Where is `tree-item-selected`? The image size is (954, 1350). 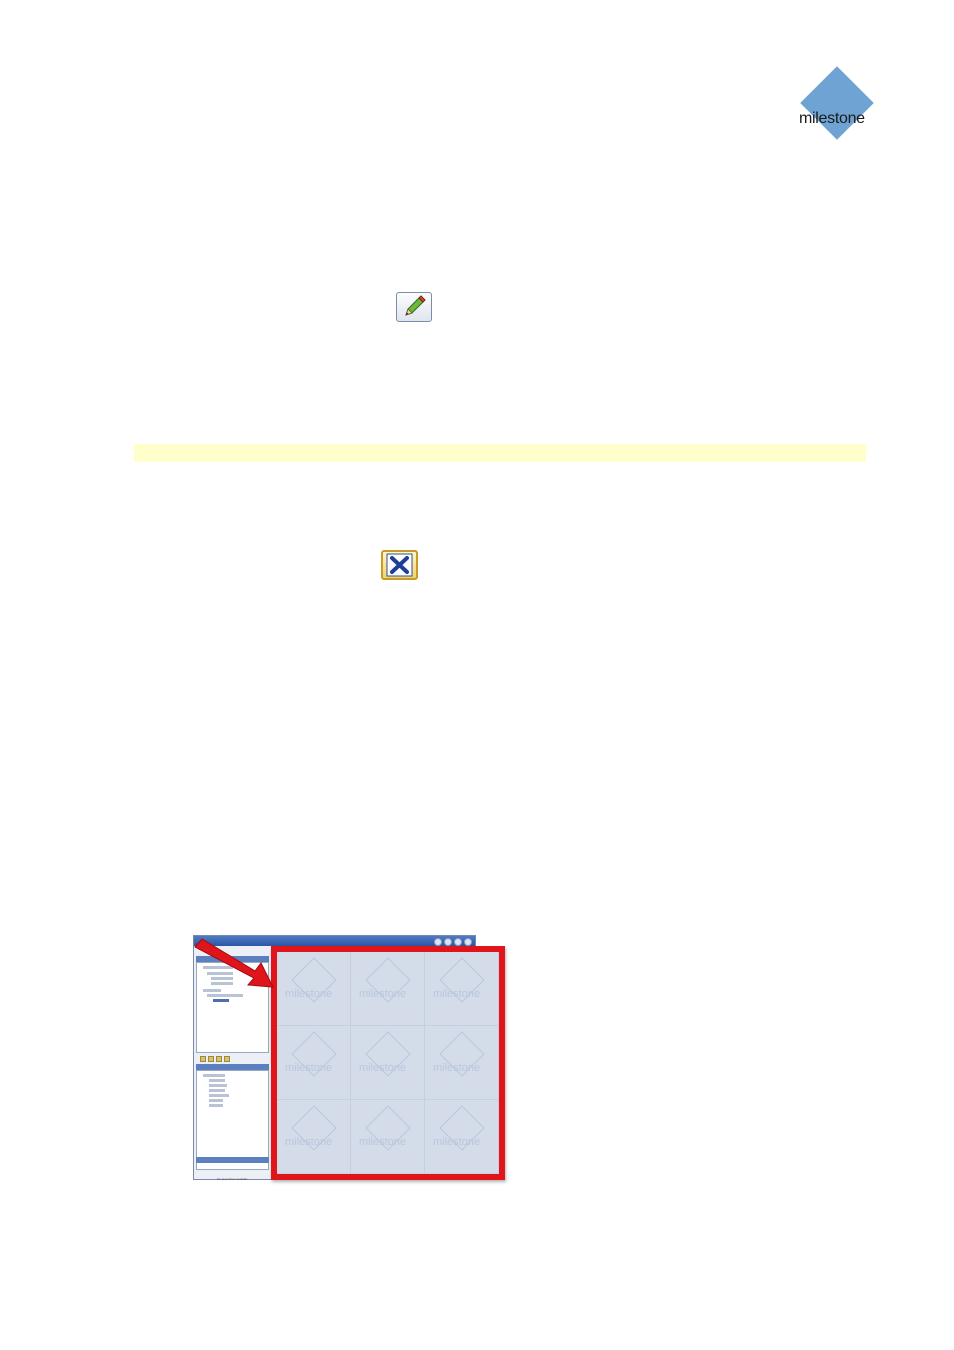 tree-item-selected is located at coordinates (221, 1000).